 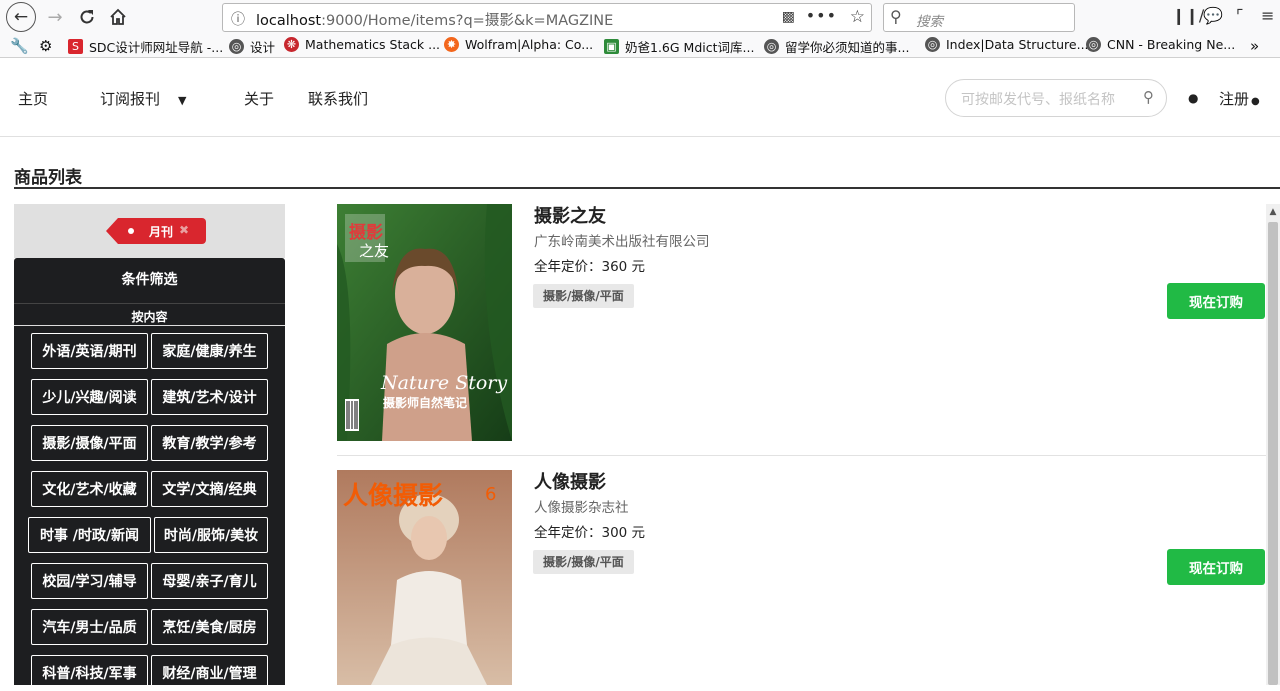 What do you see at coordinates (184, 230) in the screenshot?
I see `close-icon: ✖` at bounding box center [184, 230].